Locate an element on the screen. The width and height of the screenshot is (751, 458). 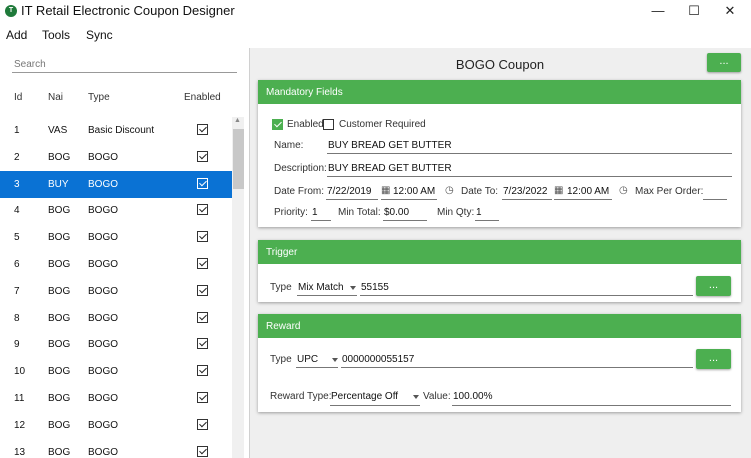
table-row: 10 BOG BOGO is located at coordinates (116, 371).